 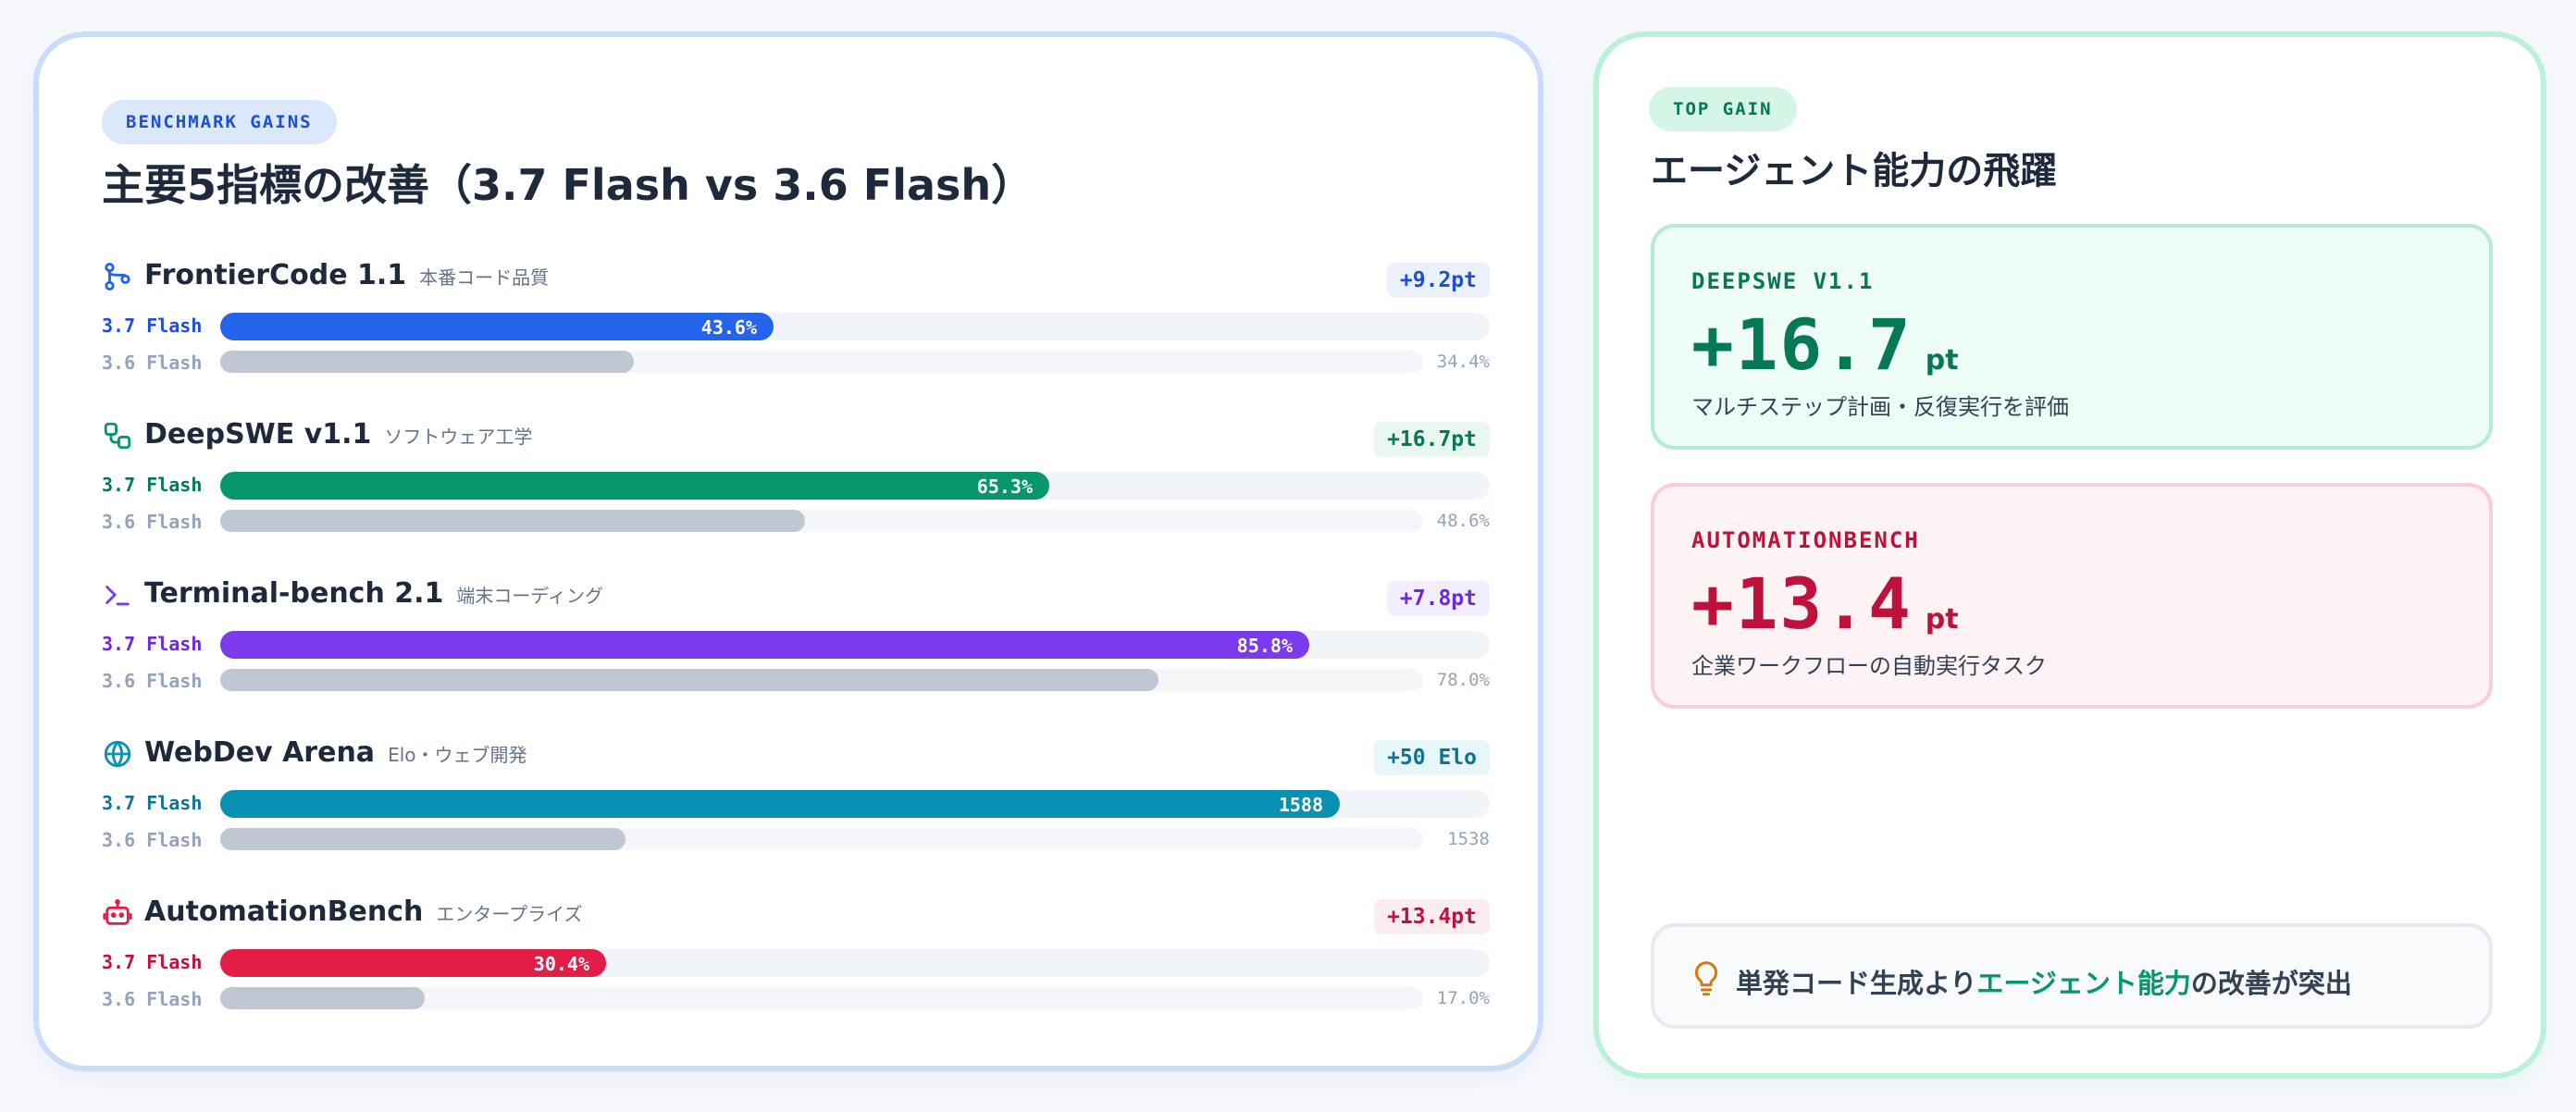 What do you see at coordinates (1005, 487) in the screenshot?
I see `bar-new-value: 65.3%` at bounding box center [1005, 487].